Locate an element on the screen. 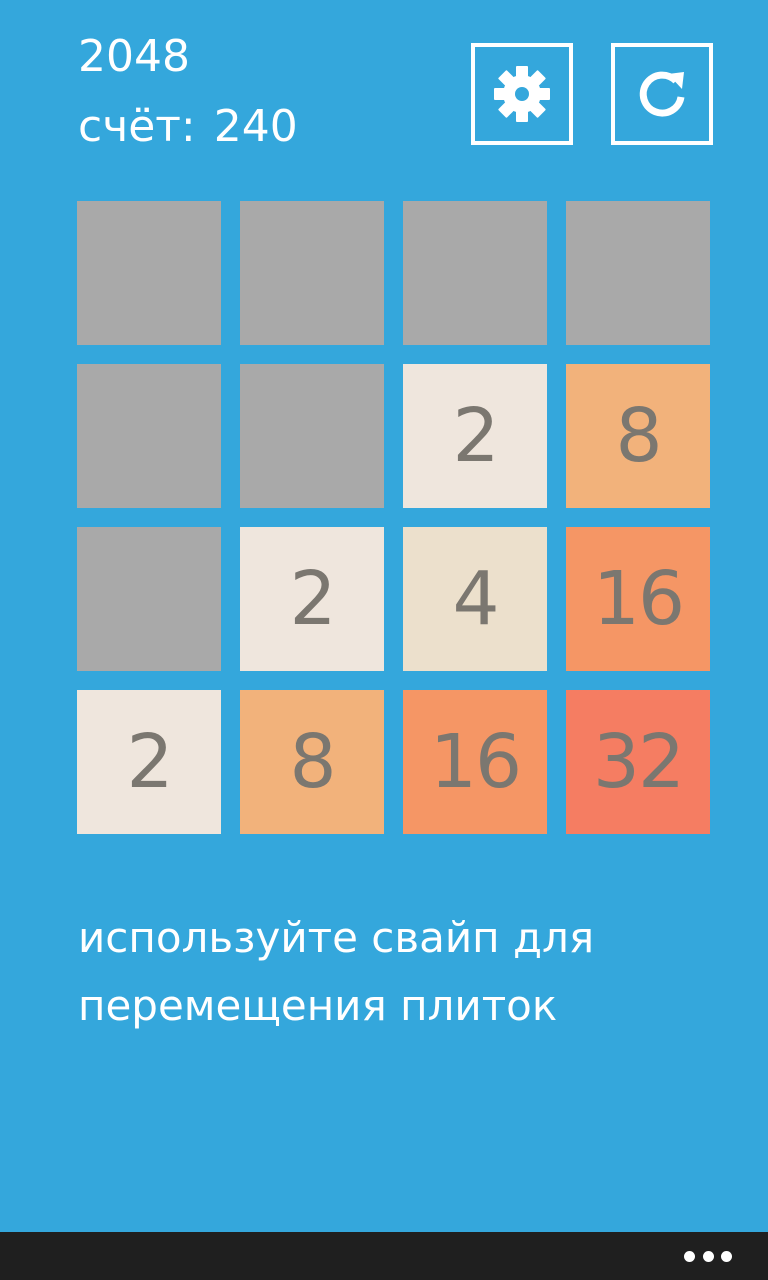  tile-4: 4 is located at coordinates (475, 599).